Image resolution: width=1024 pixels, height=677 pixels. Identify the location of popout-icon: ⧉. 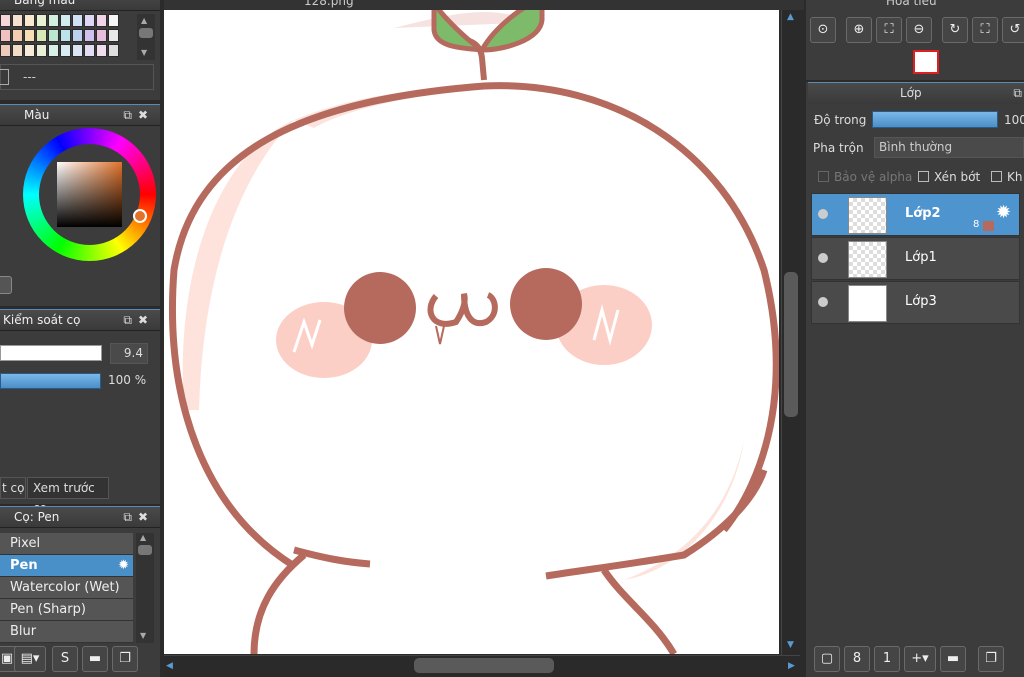
(1017, 93).